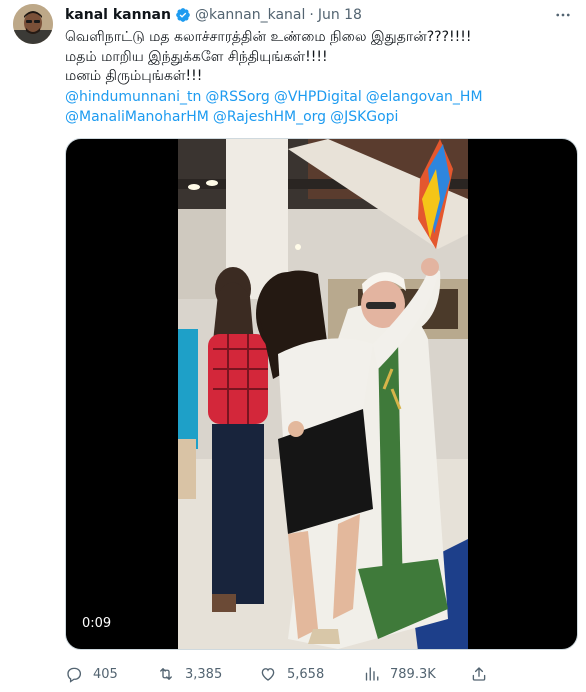  I want to click on mention-link: @RajeshHM_org, so click(269, 117).